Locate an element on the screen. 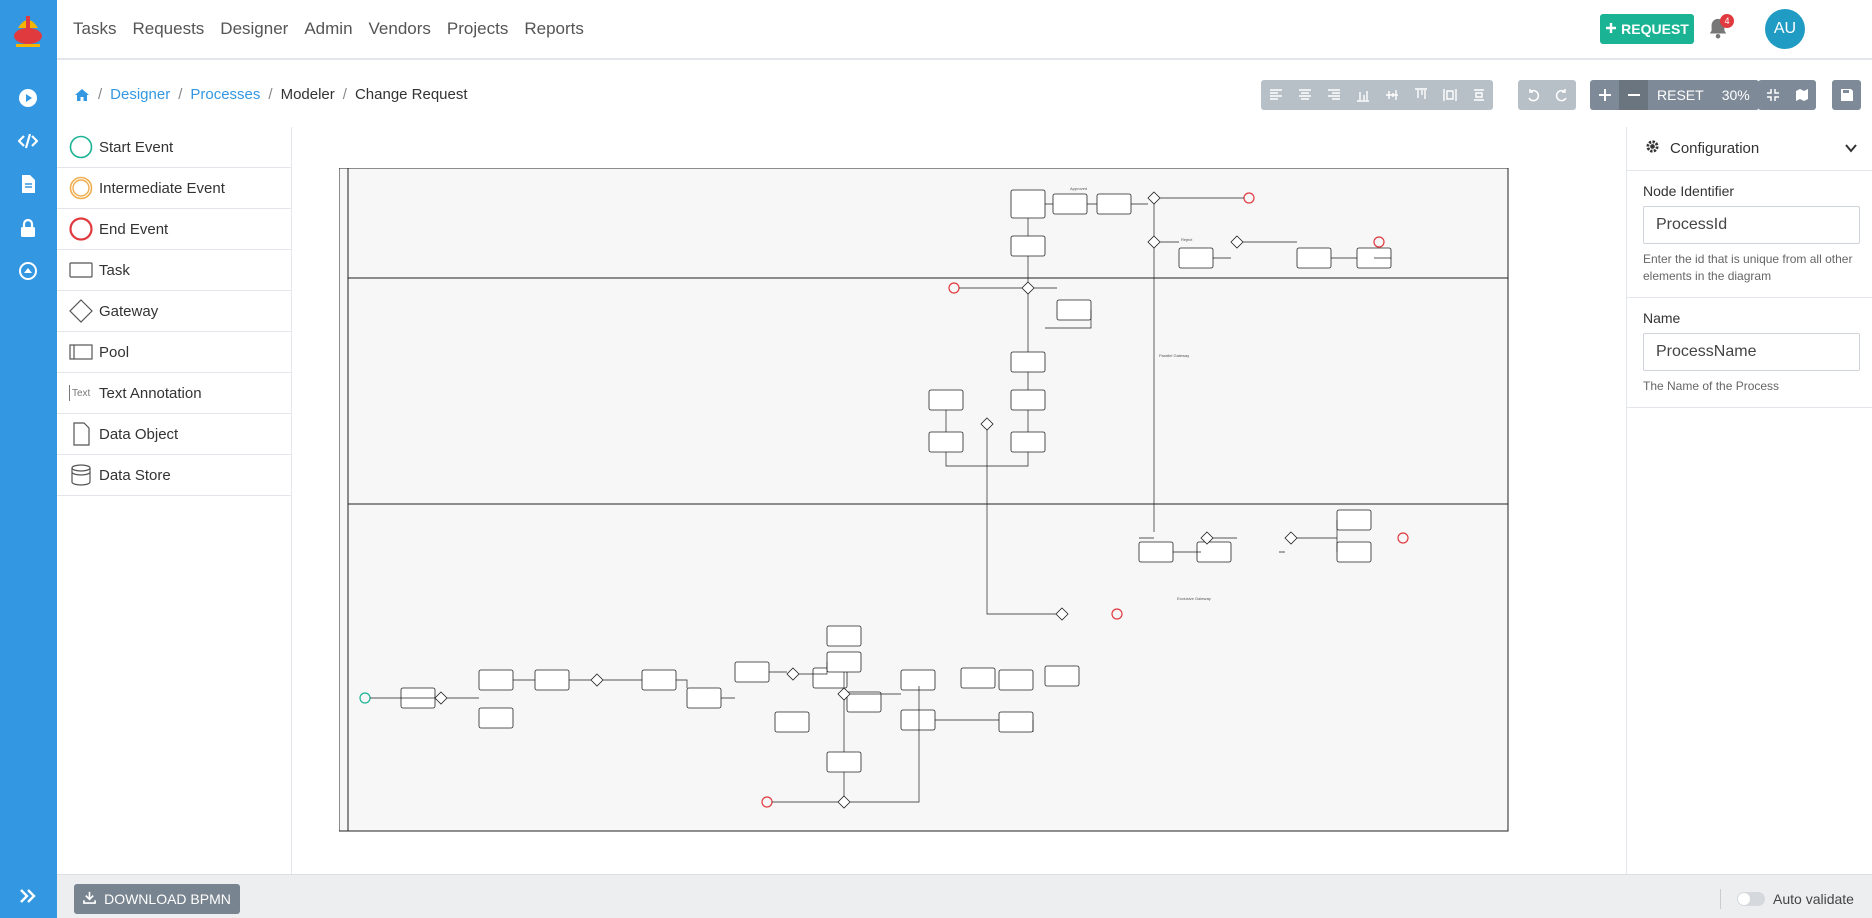 This screenshot has height=918, width=1872. redo-icon is located at coordinates (1561, 95).